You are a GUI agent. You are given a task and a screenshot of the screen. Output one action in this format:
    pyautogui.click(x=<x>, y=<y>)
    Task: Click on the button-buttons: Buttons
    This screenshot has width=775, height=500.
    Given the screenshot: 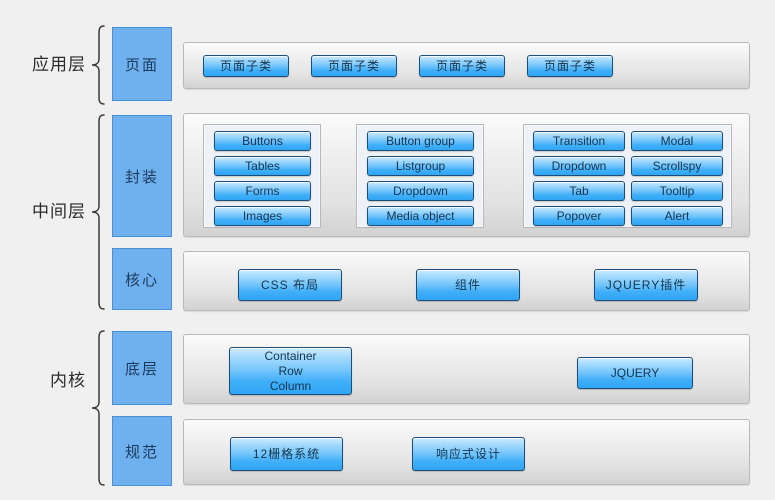 What is the action you would take?
    pyautogui.click(x=262, y=141)
    